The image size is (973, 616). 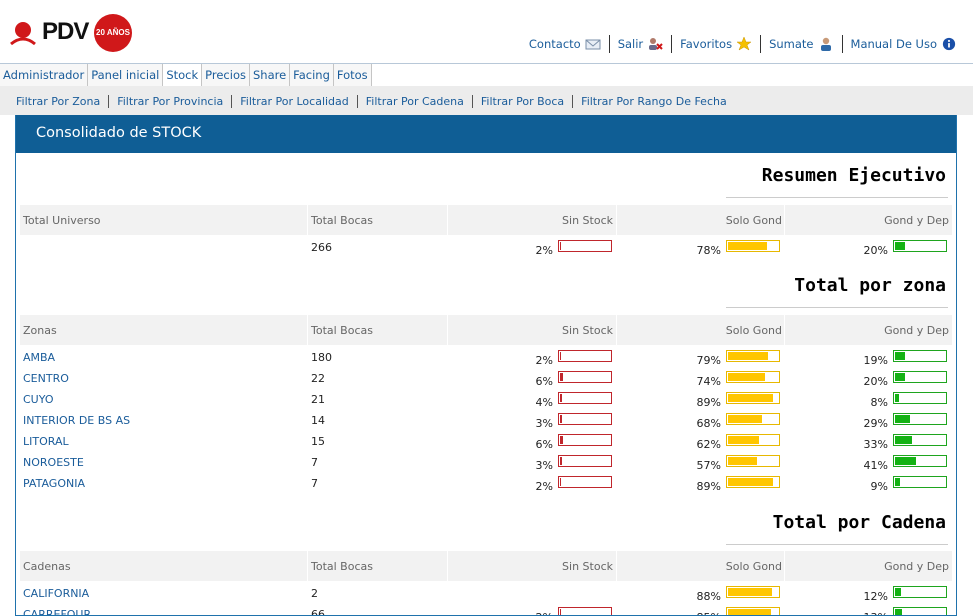 I want to click on envelope-icon, so click(x=593, y=44).